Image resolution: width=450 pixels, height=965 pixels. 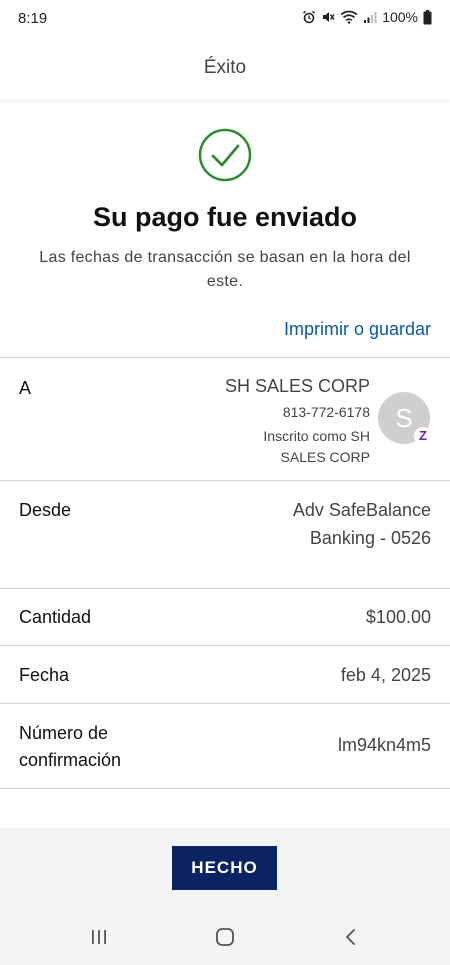 I want to click on done-button: HECHO, so click(x=224, y=868).